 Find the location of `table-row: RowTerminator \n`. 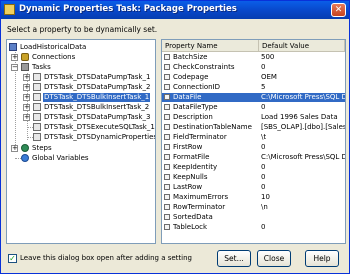

table-row: RowTerminator \n is located at coordinates (253, 207).